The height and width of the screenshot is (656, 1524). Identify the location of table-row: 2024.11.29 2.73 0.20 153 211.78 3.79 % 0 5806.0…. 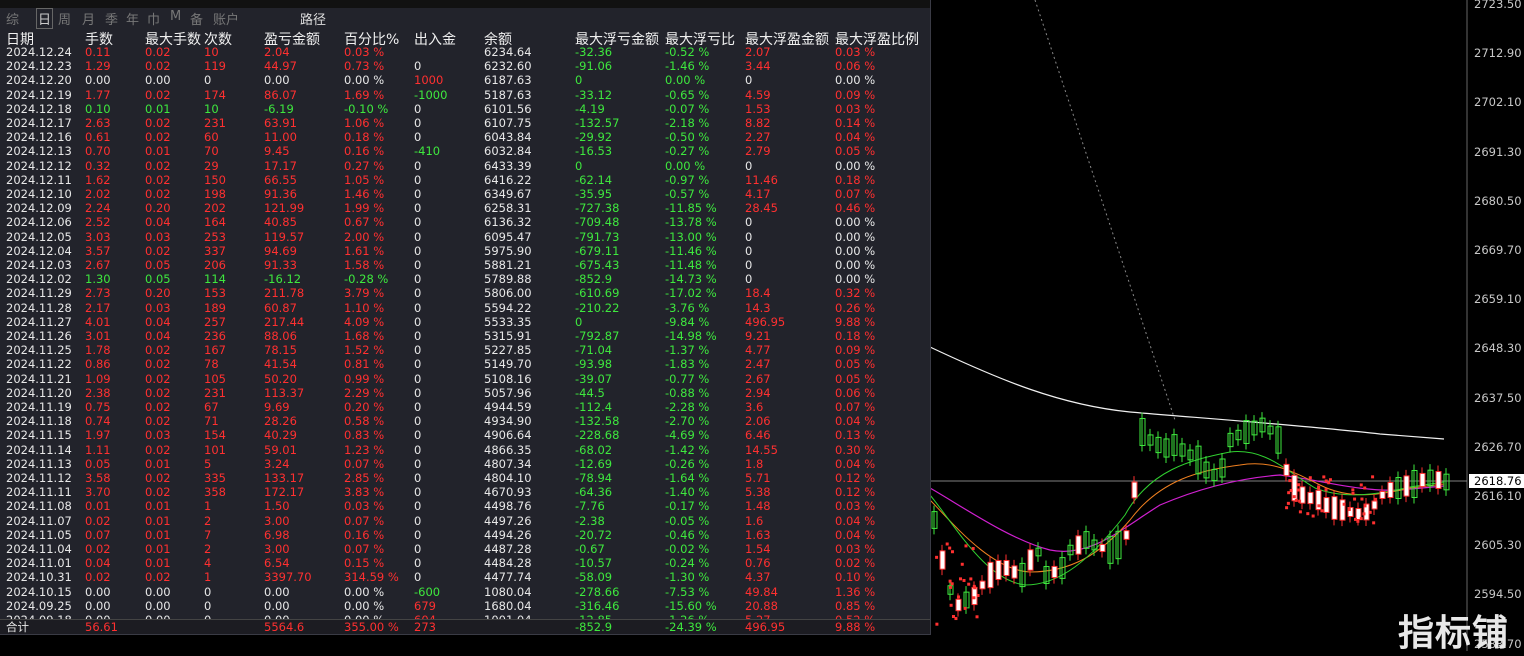
(465, 293).